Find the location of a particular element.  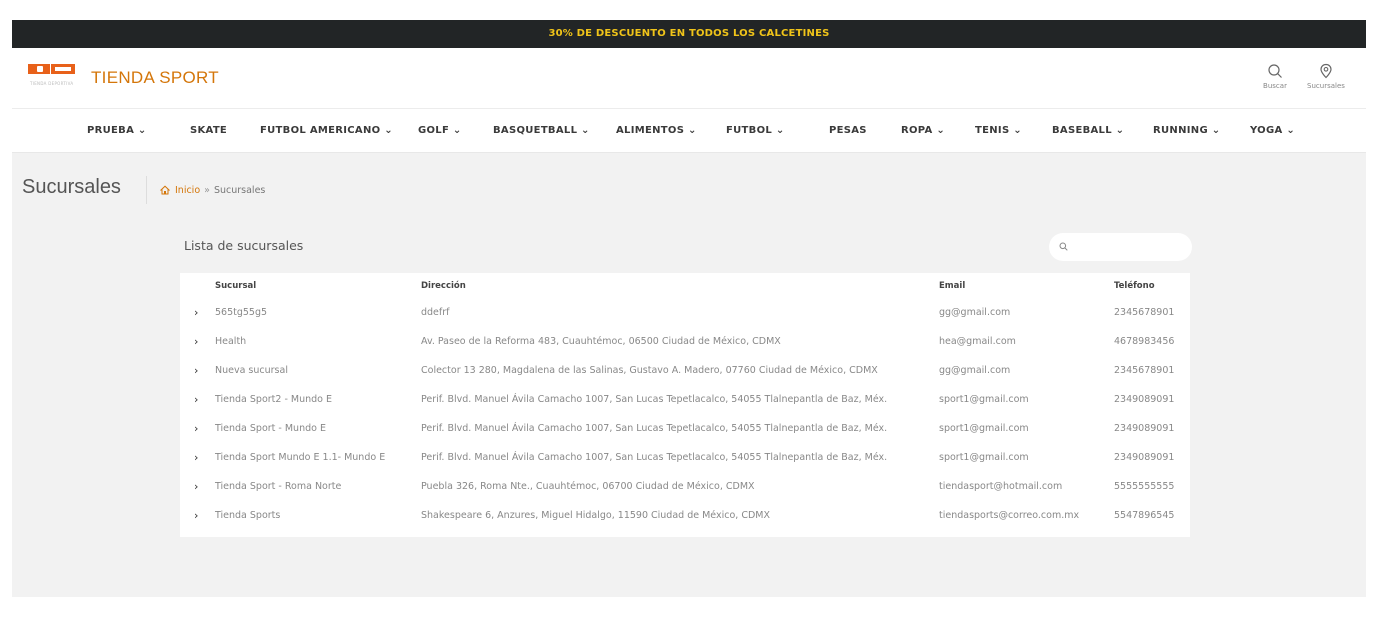

breadcrumb-bar: Sucursales Inicio» Sucursales is located at coordinates (689, 194).